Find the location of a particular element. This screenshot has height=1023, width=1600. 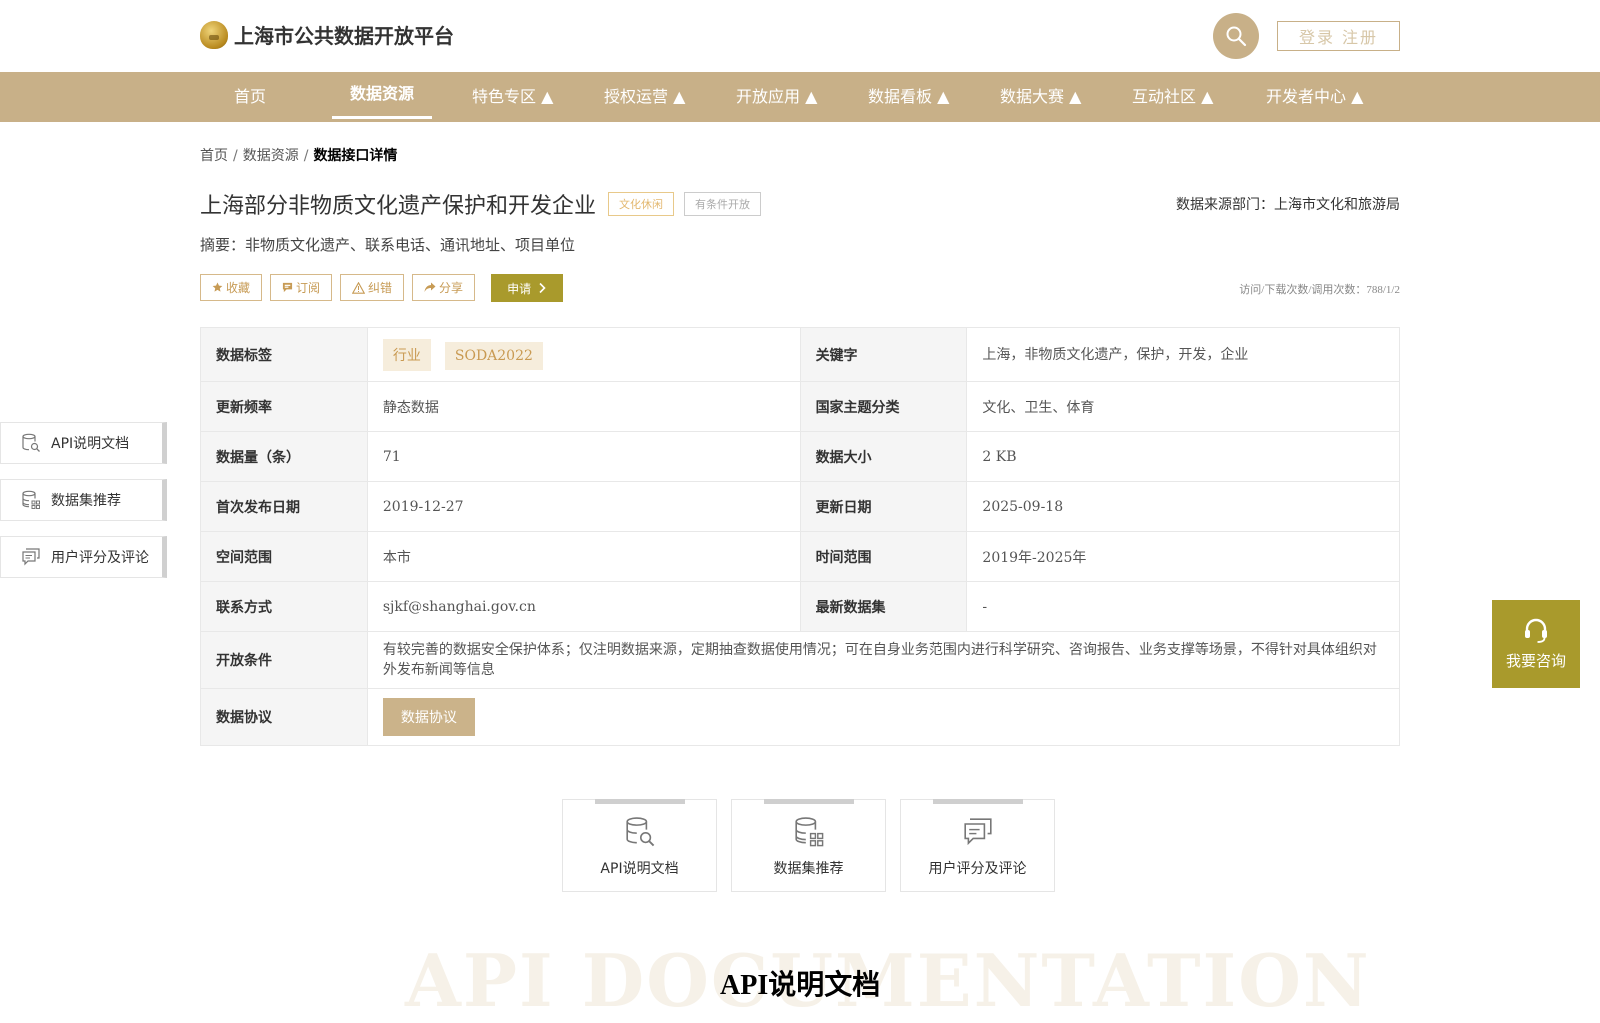

row-label: 数据协议 is located at coordinates (284, 717).